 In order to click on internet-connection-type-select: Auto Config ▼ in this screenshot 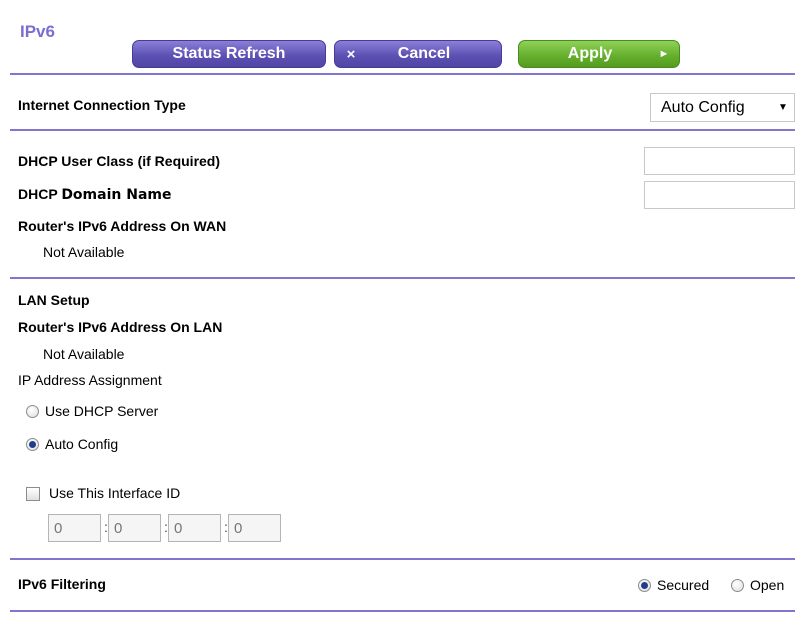, I will do `click(722, 107)`.